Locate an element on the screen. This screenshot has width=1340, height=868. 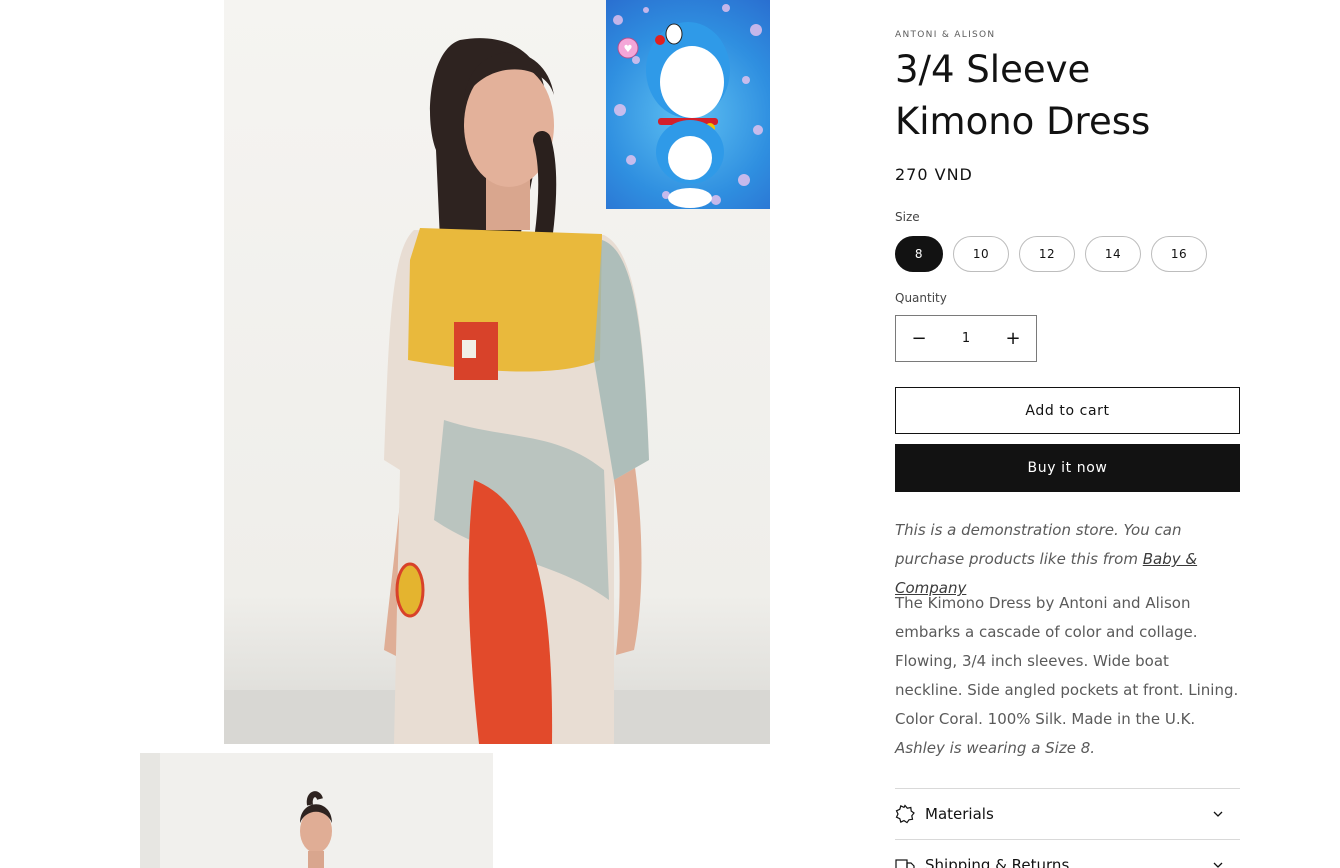
fabric-icon is located at coordinates (905, 814).